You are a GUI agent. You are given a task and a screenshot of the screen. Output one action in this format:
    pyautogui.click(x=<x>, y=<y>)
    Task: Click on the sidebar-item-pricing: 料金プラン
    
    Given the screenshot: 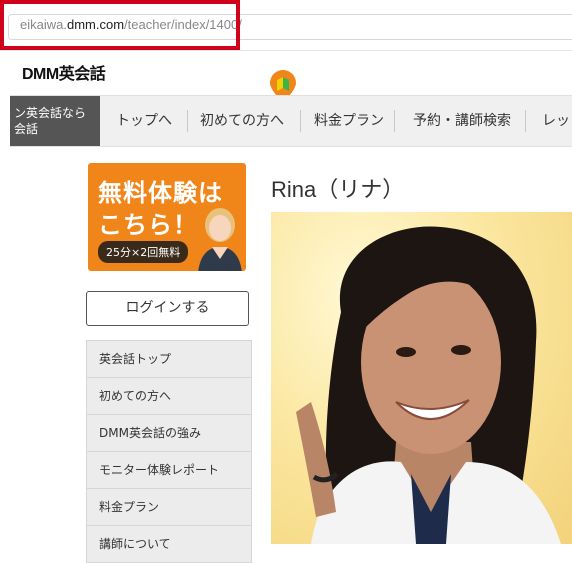 What is the action you would take?
    pyautogui.click(x=169, y=507)
    